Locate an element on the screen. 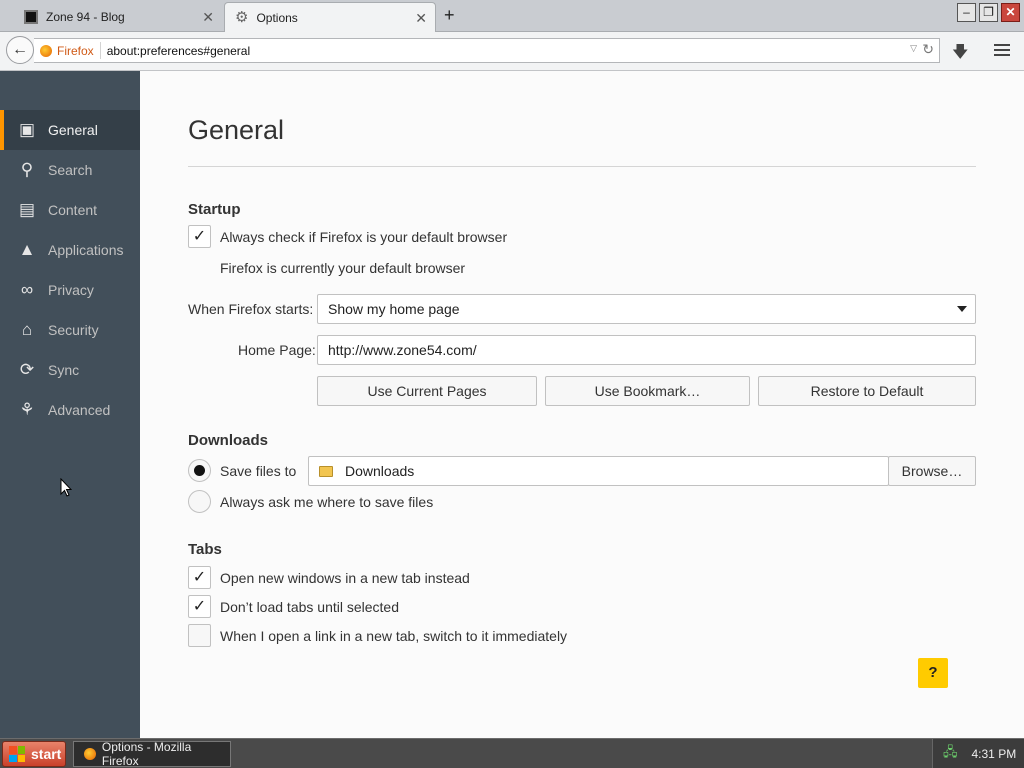  sidebar-item-label: Applications is located at coordinates (86, 250).